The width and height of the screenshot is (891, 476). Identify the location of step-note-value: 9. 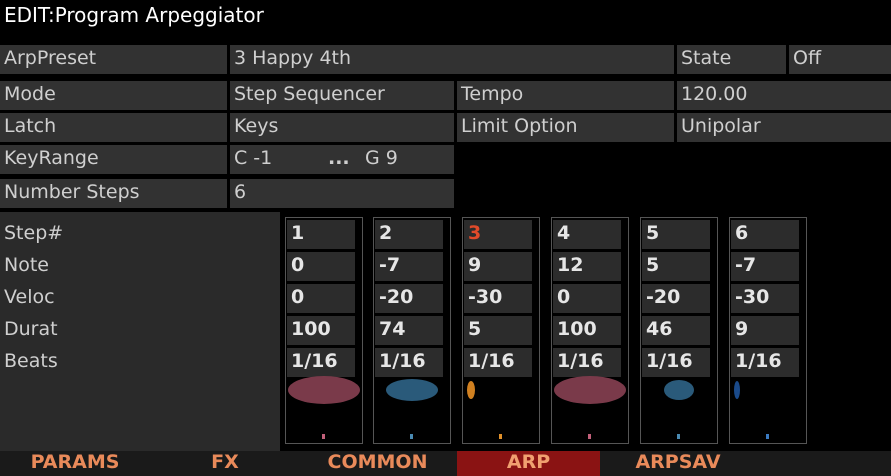
(498, 266).